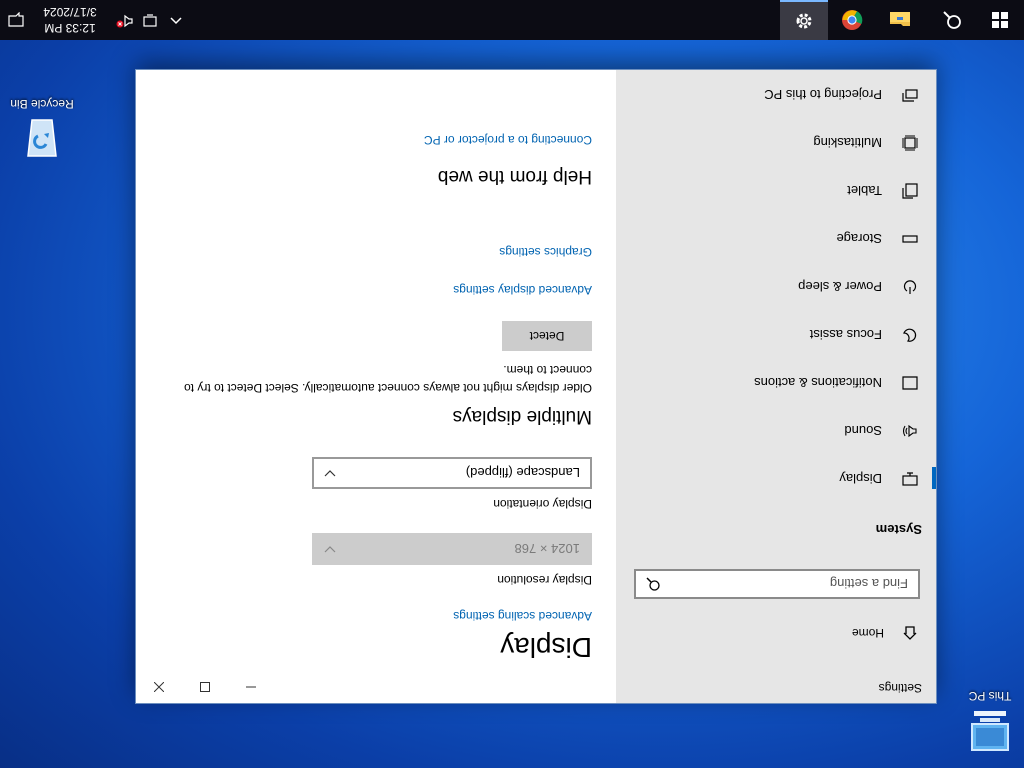  Describe the element at coordinates (70, 28) in the screenshot. I see `clock-time: 12:33 PM` at that location.